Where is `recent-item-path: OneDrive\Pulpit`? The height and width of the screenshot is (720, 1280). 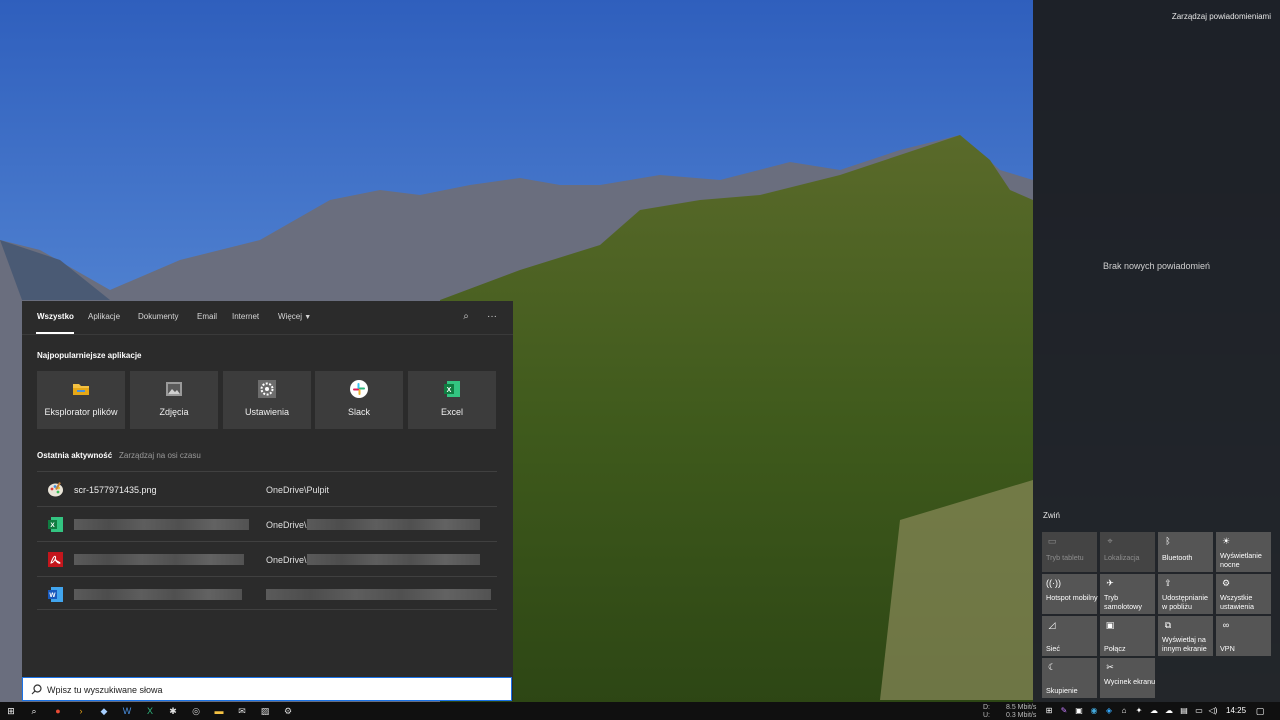
recent-item-path: OneDrive\Pulpit is located at coordinates (298, 490).